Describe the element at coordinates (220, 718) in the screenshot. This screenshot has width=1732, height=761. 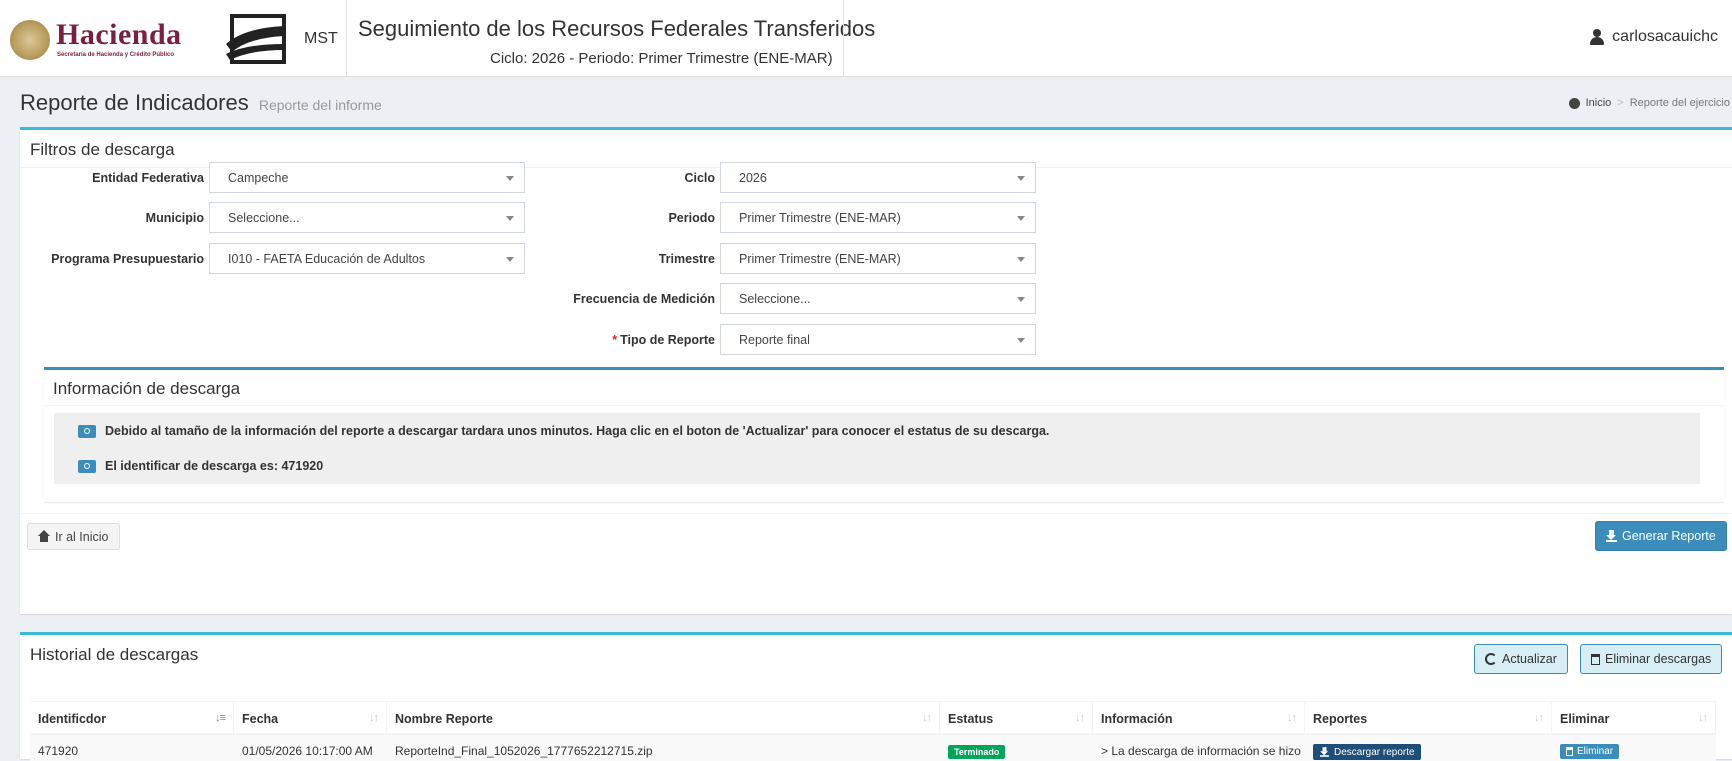
I see `sort-icon: ↓≡` at that location.